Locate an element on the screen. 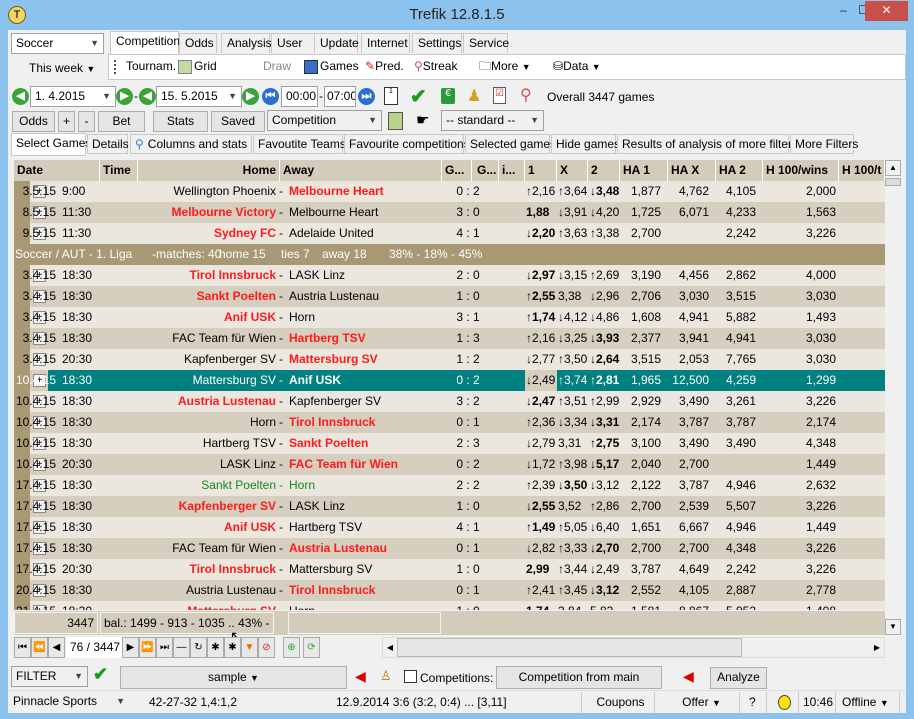 The image size is (914, 719). menu-tab-competition: Competition is located at coordinates (145, 42).